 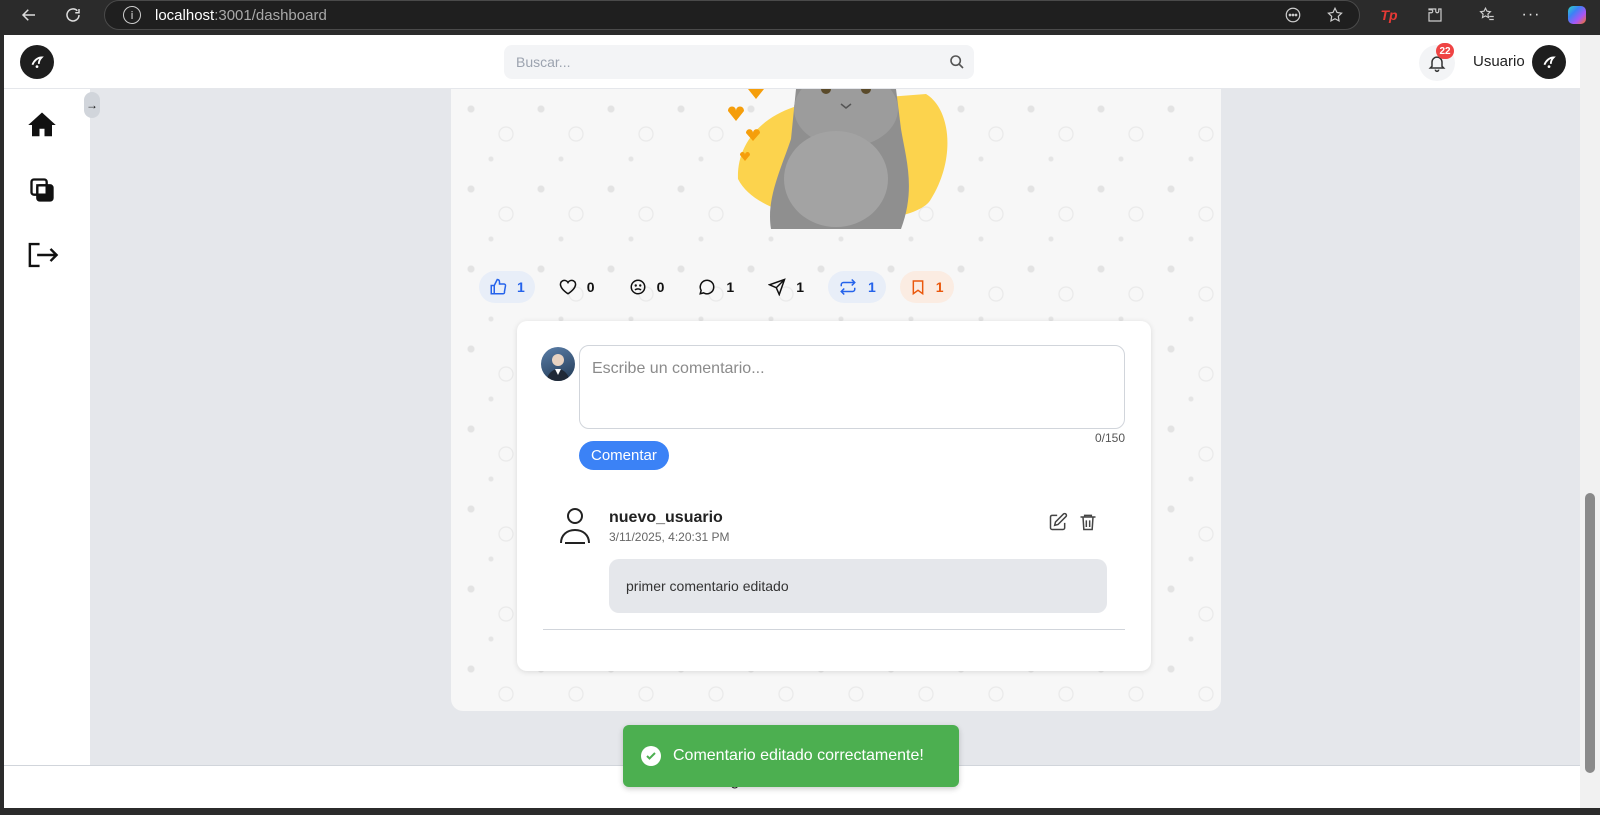 I want to click on save-button: 1, so click(x=926, y=287).